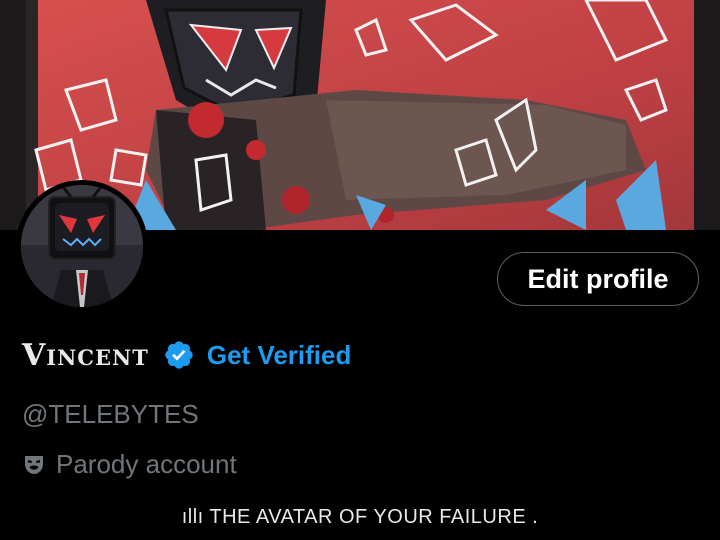 This screenshot has height=540, width=720. I want to click on theater-mask-icon, so click(34, 465).